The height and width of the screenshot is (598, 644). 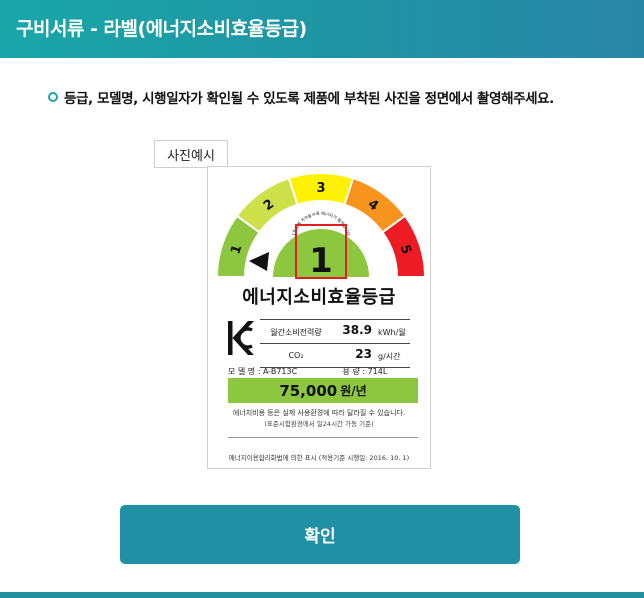 What do you see at coordinates (323, 371) in the screenshot?
I see `model-capacity-row: 모 델 명 : A-B713C 용 량 : 714L` at bounding box center [323, 371].